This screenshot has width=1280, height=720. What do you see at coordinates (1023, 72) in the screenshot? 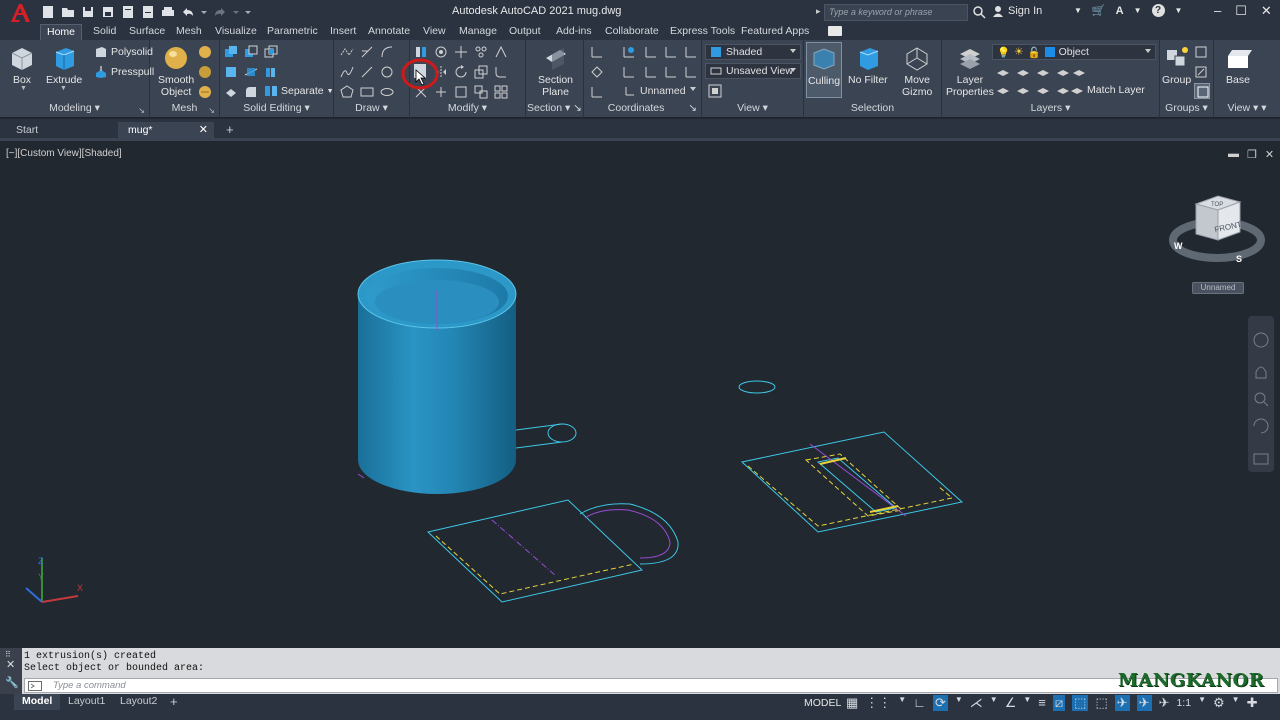
I see `layer-isolate-icon` at bounding box center [1023, 72].